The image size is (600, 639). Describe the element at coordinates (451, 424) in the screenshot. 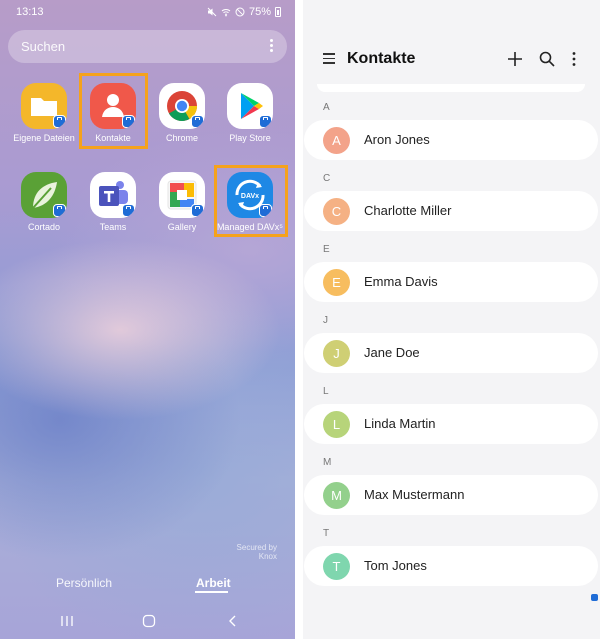

I see `contact-item-linda-martin: L Linda Martin` at that location.